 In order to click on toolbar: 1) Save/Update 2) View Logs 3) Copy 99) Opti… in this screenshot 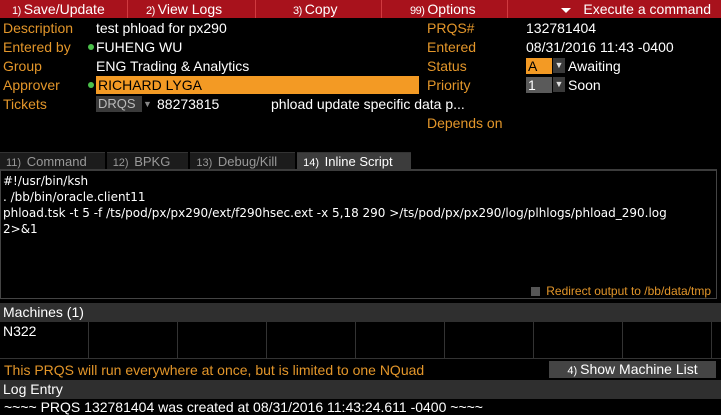, I will do `click(360, 9)`.